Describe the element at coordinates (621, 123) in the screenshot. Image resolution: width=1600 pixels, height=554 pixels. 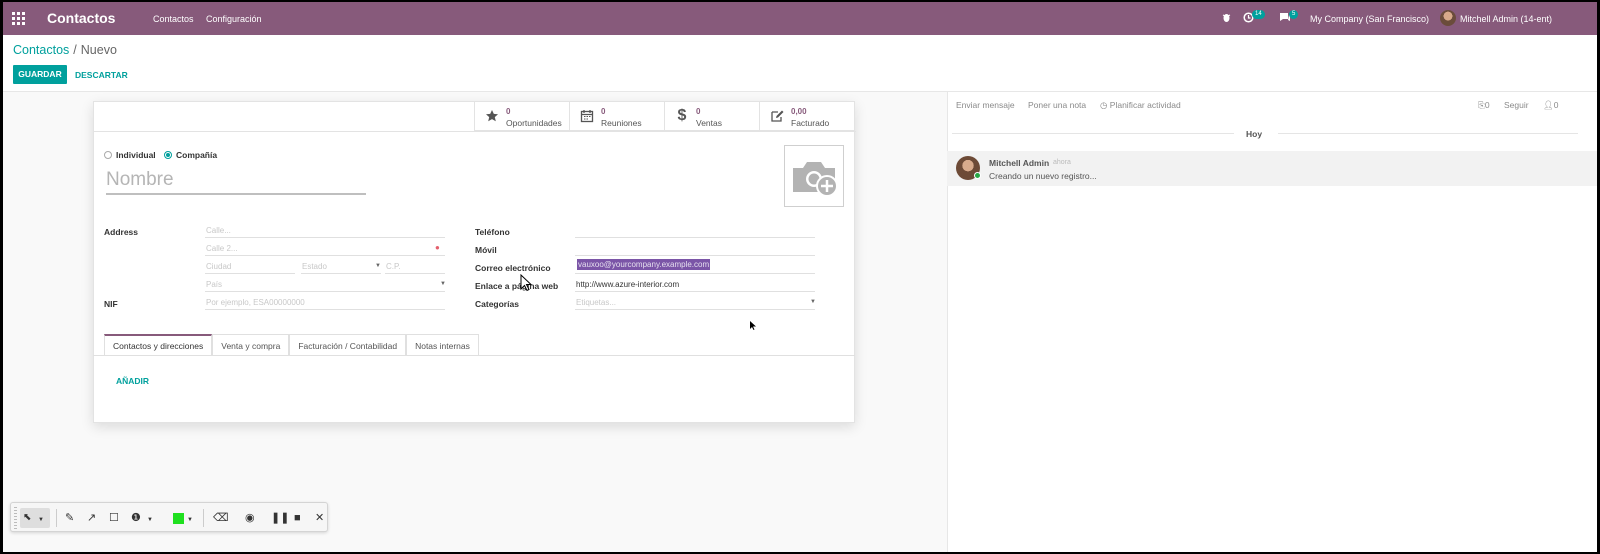
I see `stat-label: Reuniones` at that location.